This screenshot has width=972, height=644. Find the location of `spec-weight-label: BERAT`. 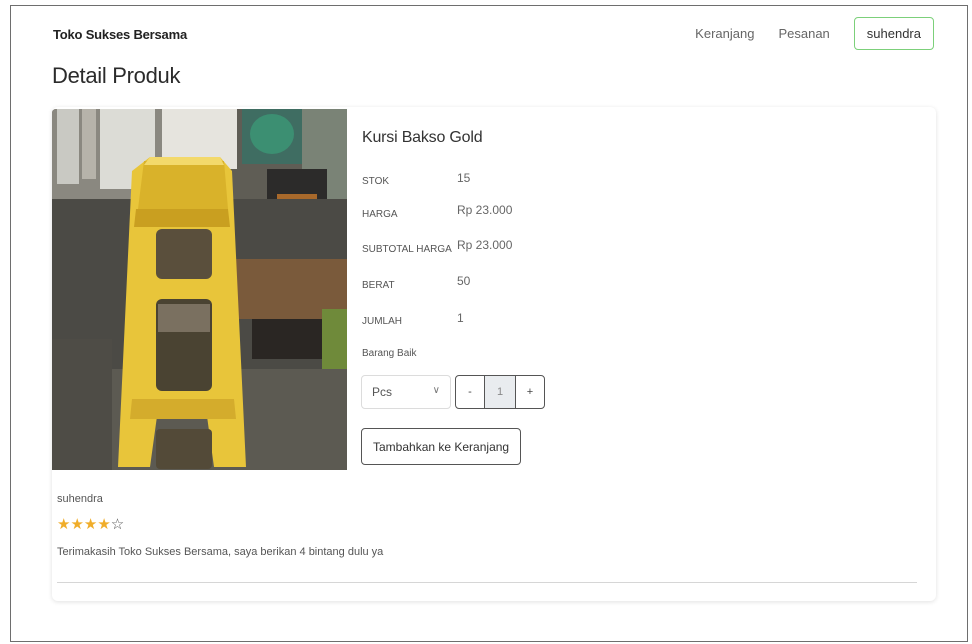

spec-weight-label: BERAT is located at coordinates (378, 285).